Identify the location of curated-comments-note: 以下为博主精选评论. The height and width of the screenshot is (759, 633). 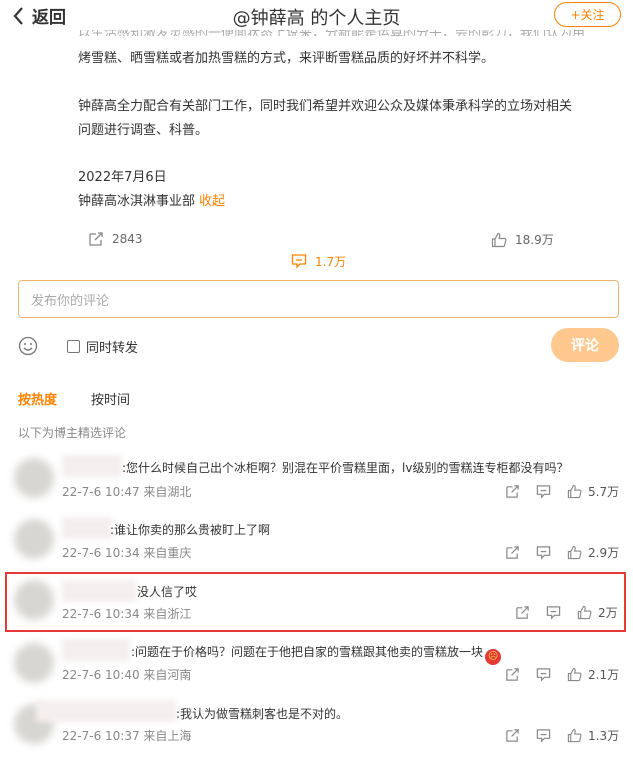
(72, 433).